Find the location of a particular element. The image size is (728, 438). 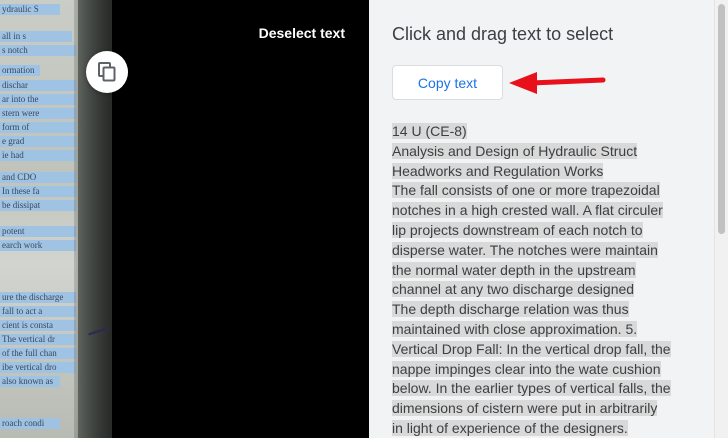

selected-text-region: form of is located at coordinates (38, 127).